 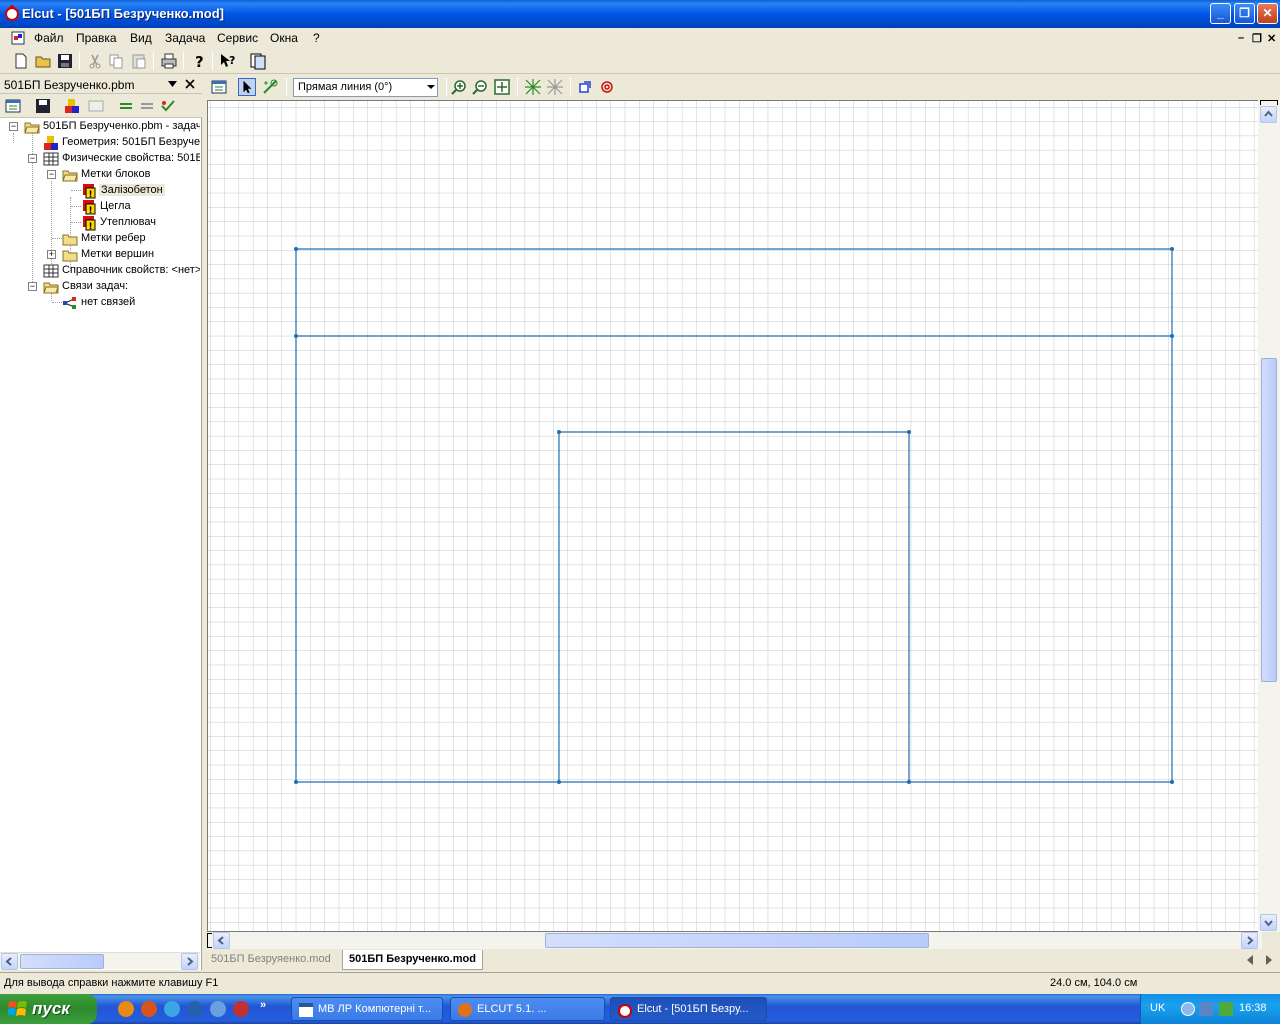 What do you see at coordinates (270, 87) in the screenshot?
I see `insert-mode-icon` at bounding box center [270, 87].